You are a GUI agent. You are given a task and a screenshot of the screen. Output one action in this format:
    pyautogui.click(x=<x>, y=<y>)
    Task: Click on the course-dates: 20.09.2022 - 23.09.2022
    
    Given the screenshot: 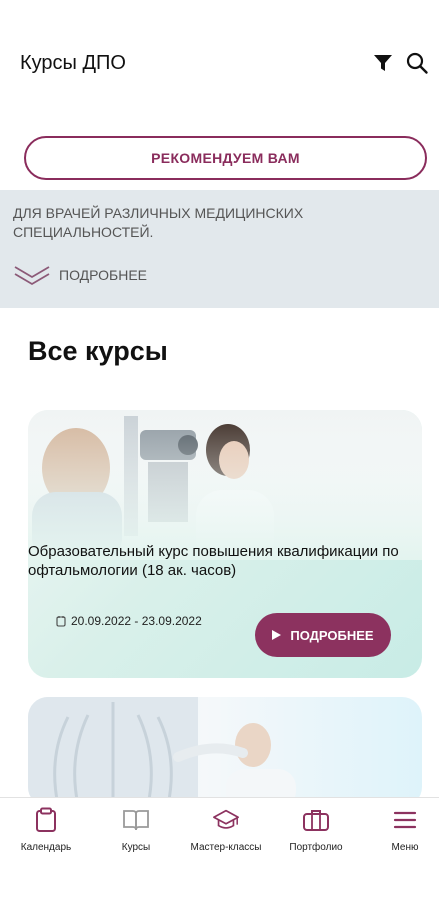 What is the action you would take?
    pyautogui.click(x=129, y=621)
    